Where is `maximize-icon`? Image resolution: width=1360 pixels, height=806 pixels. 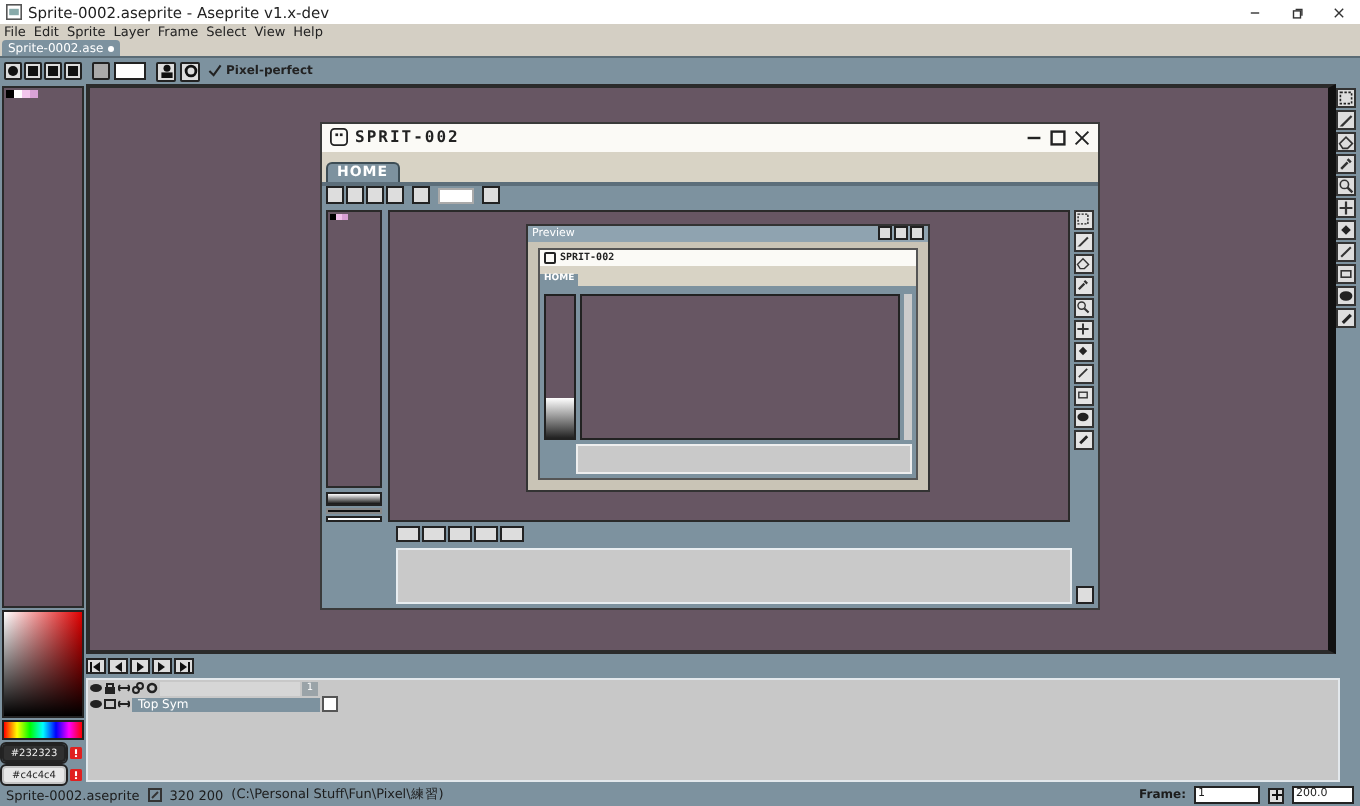
maximize-icon is located at coordinates (1057, 137).